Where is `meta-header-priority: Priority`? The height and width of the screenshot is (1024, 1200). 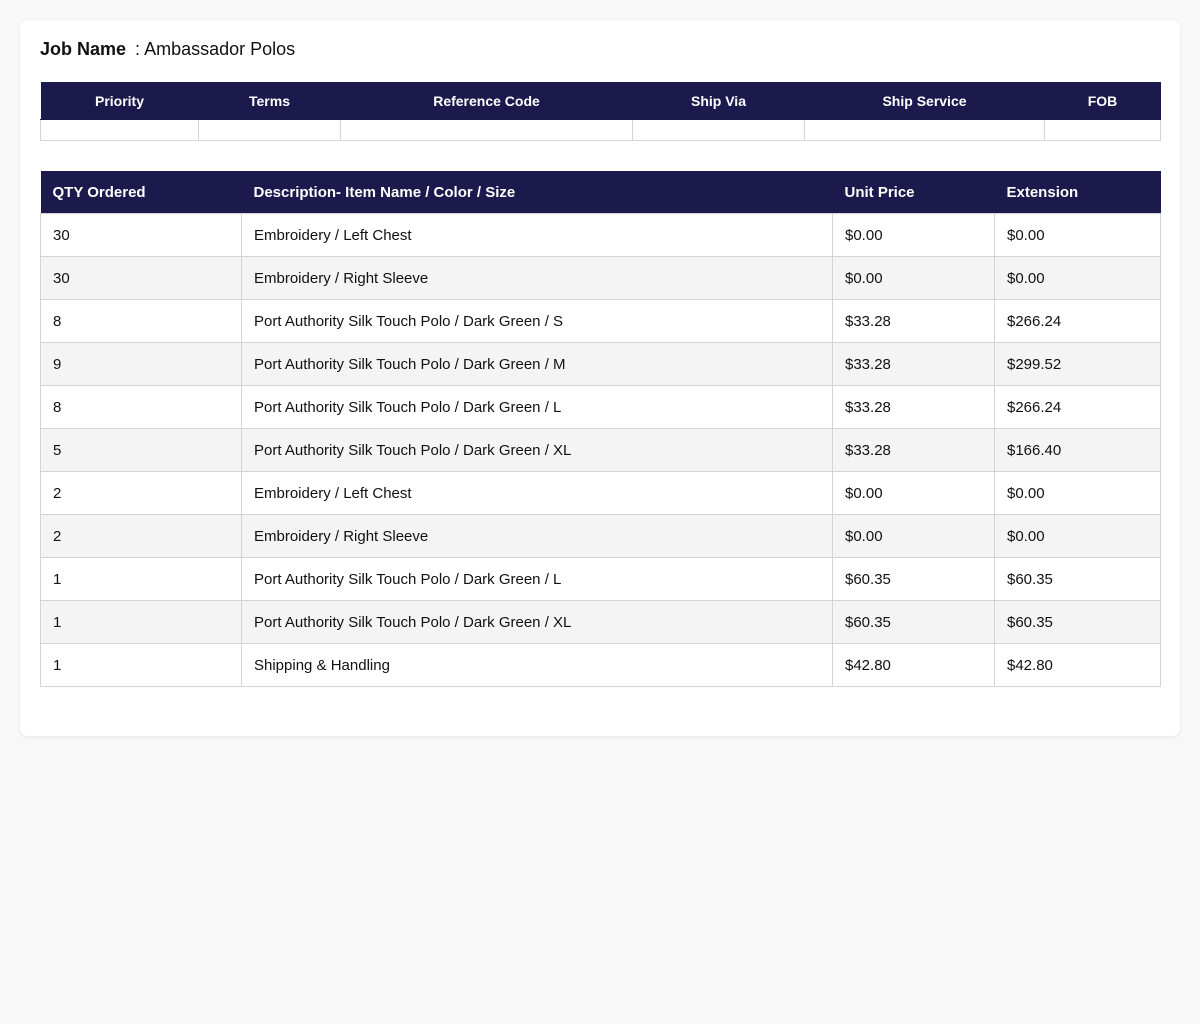
meta-header-priority: Priority is located at coordinates (119, 101).